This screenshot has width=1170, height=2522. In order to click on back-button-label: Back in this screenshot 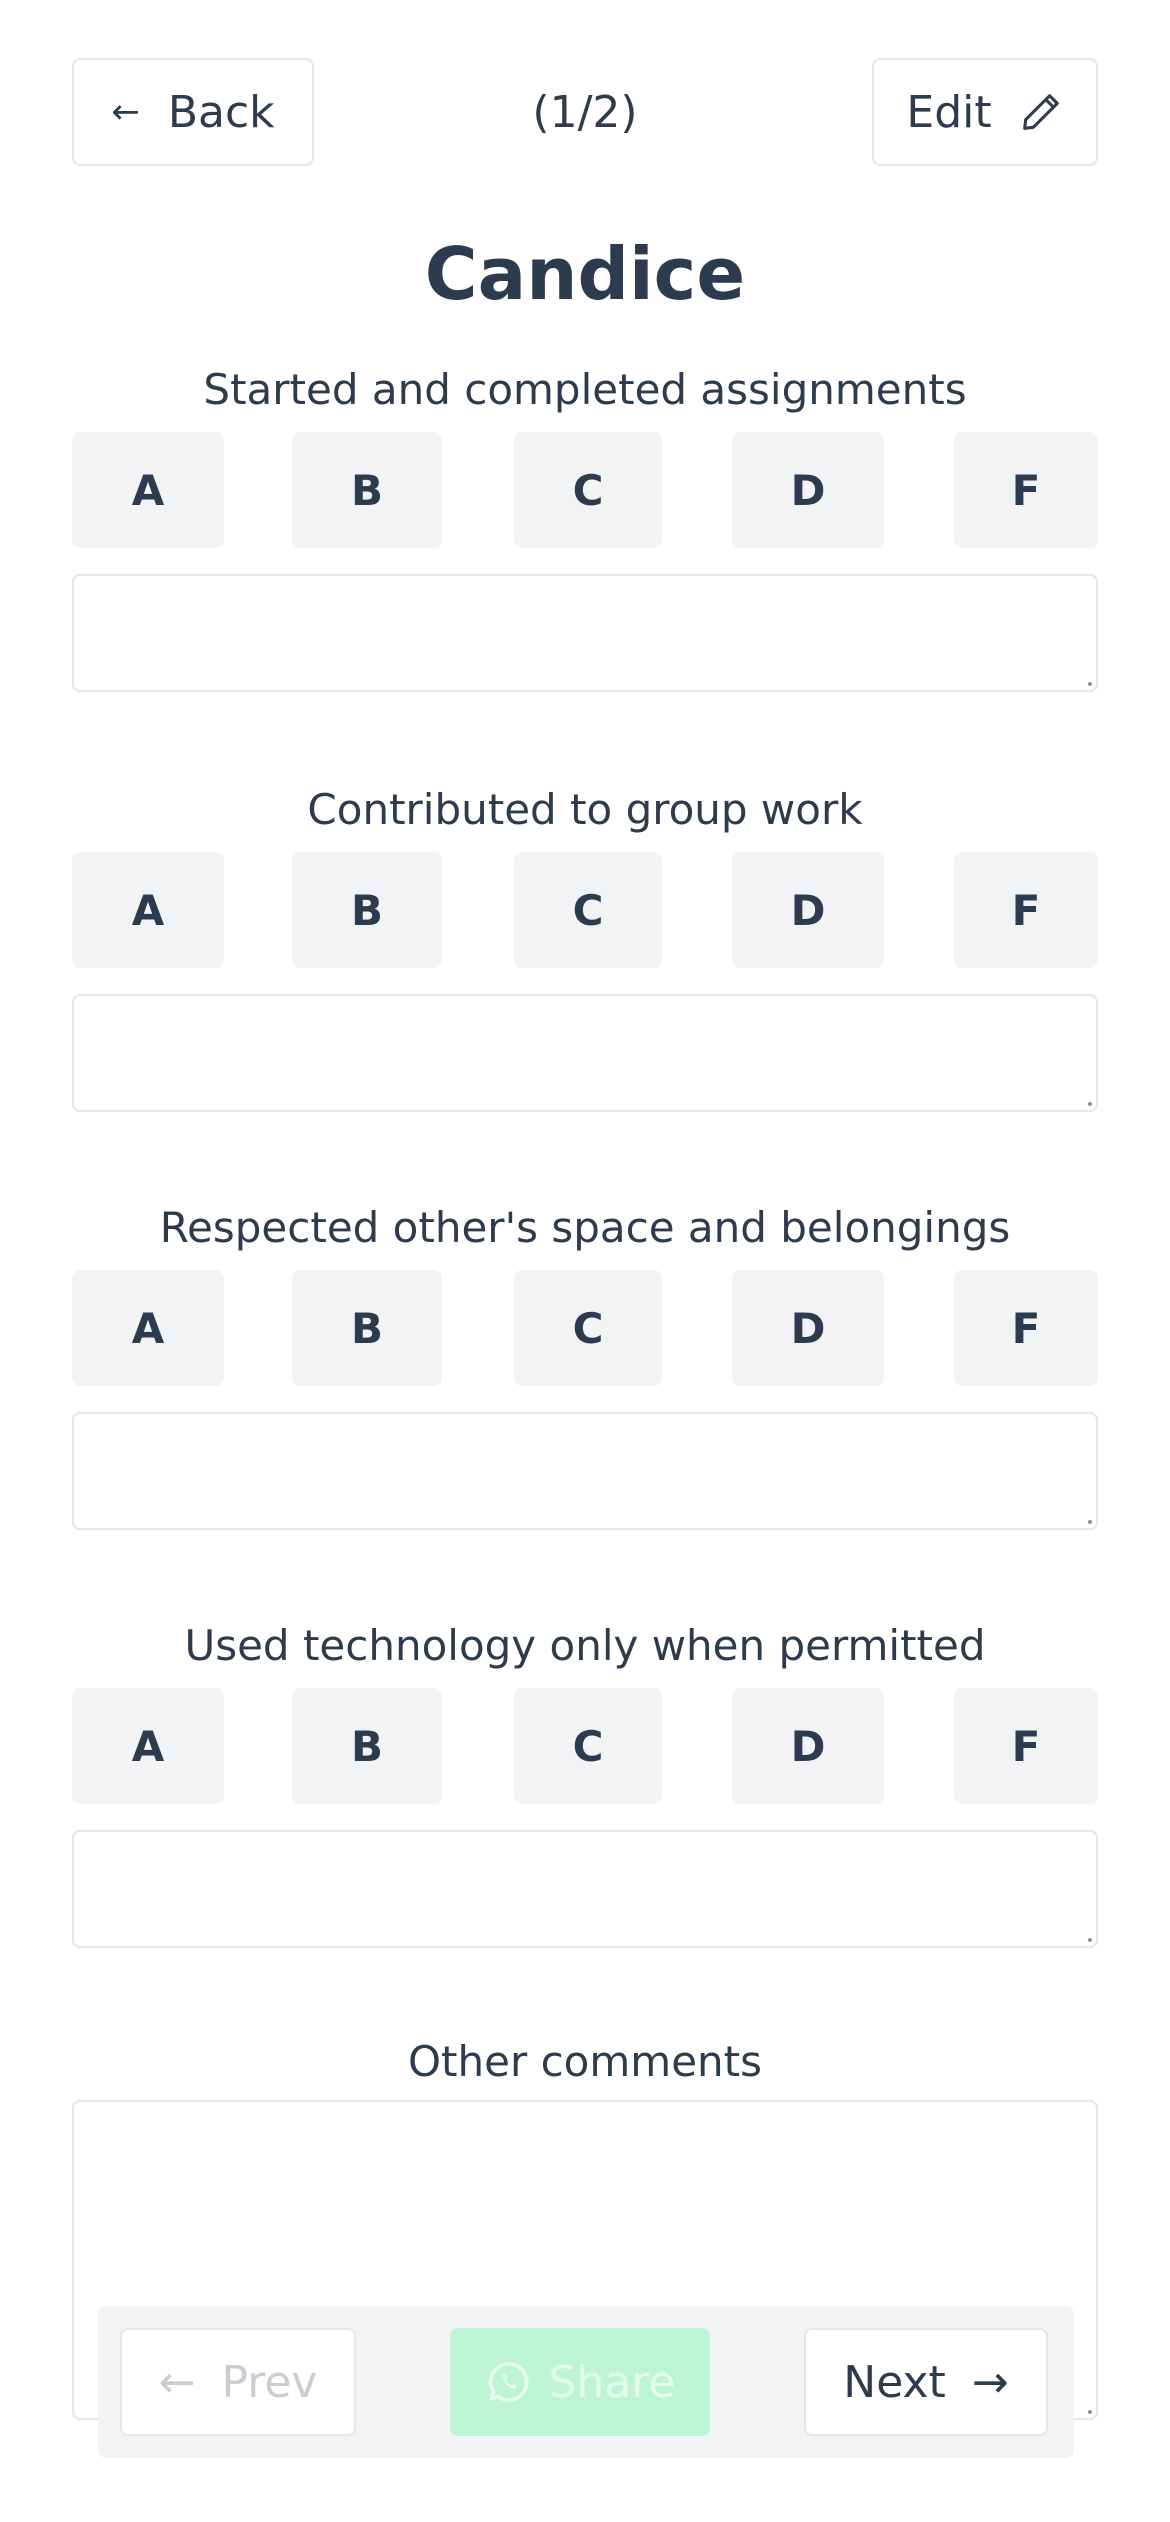, I will do `click(221, 112)`.